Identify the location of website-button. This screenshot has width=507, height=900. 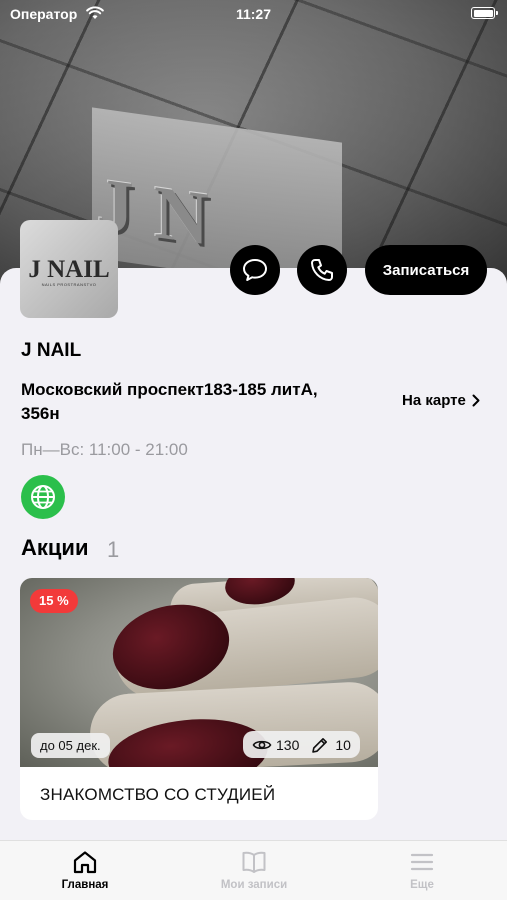
(43, 497).